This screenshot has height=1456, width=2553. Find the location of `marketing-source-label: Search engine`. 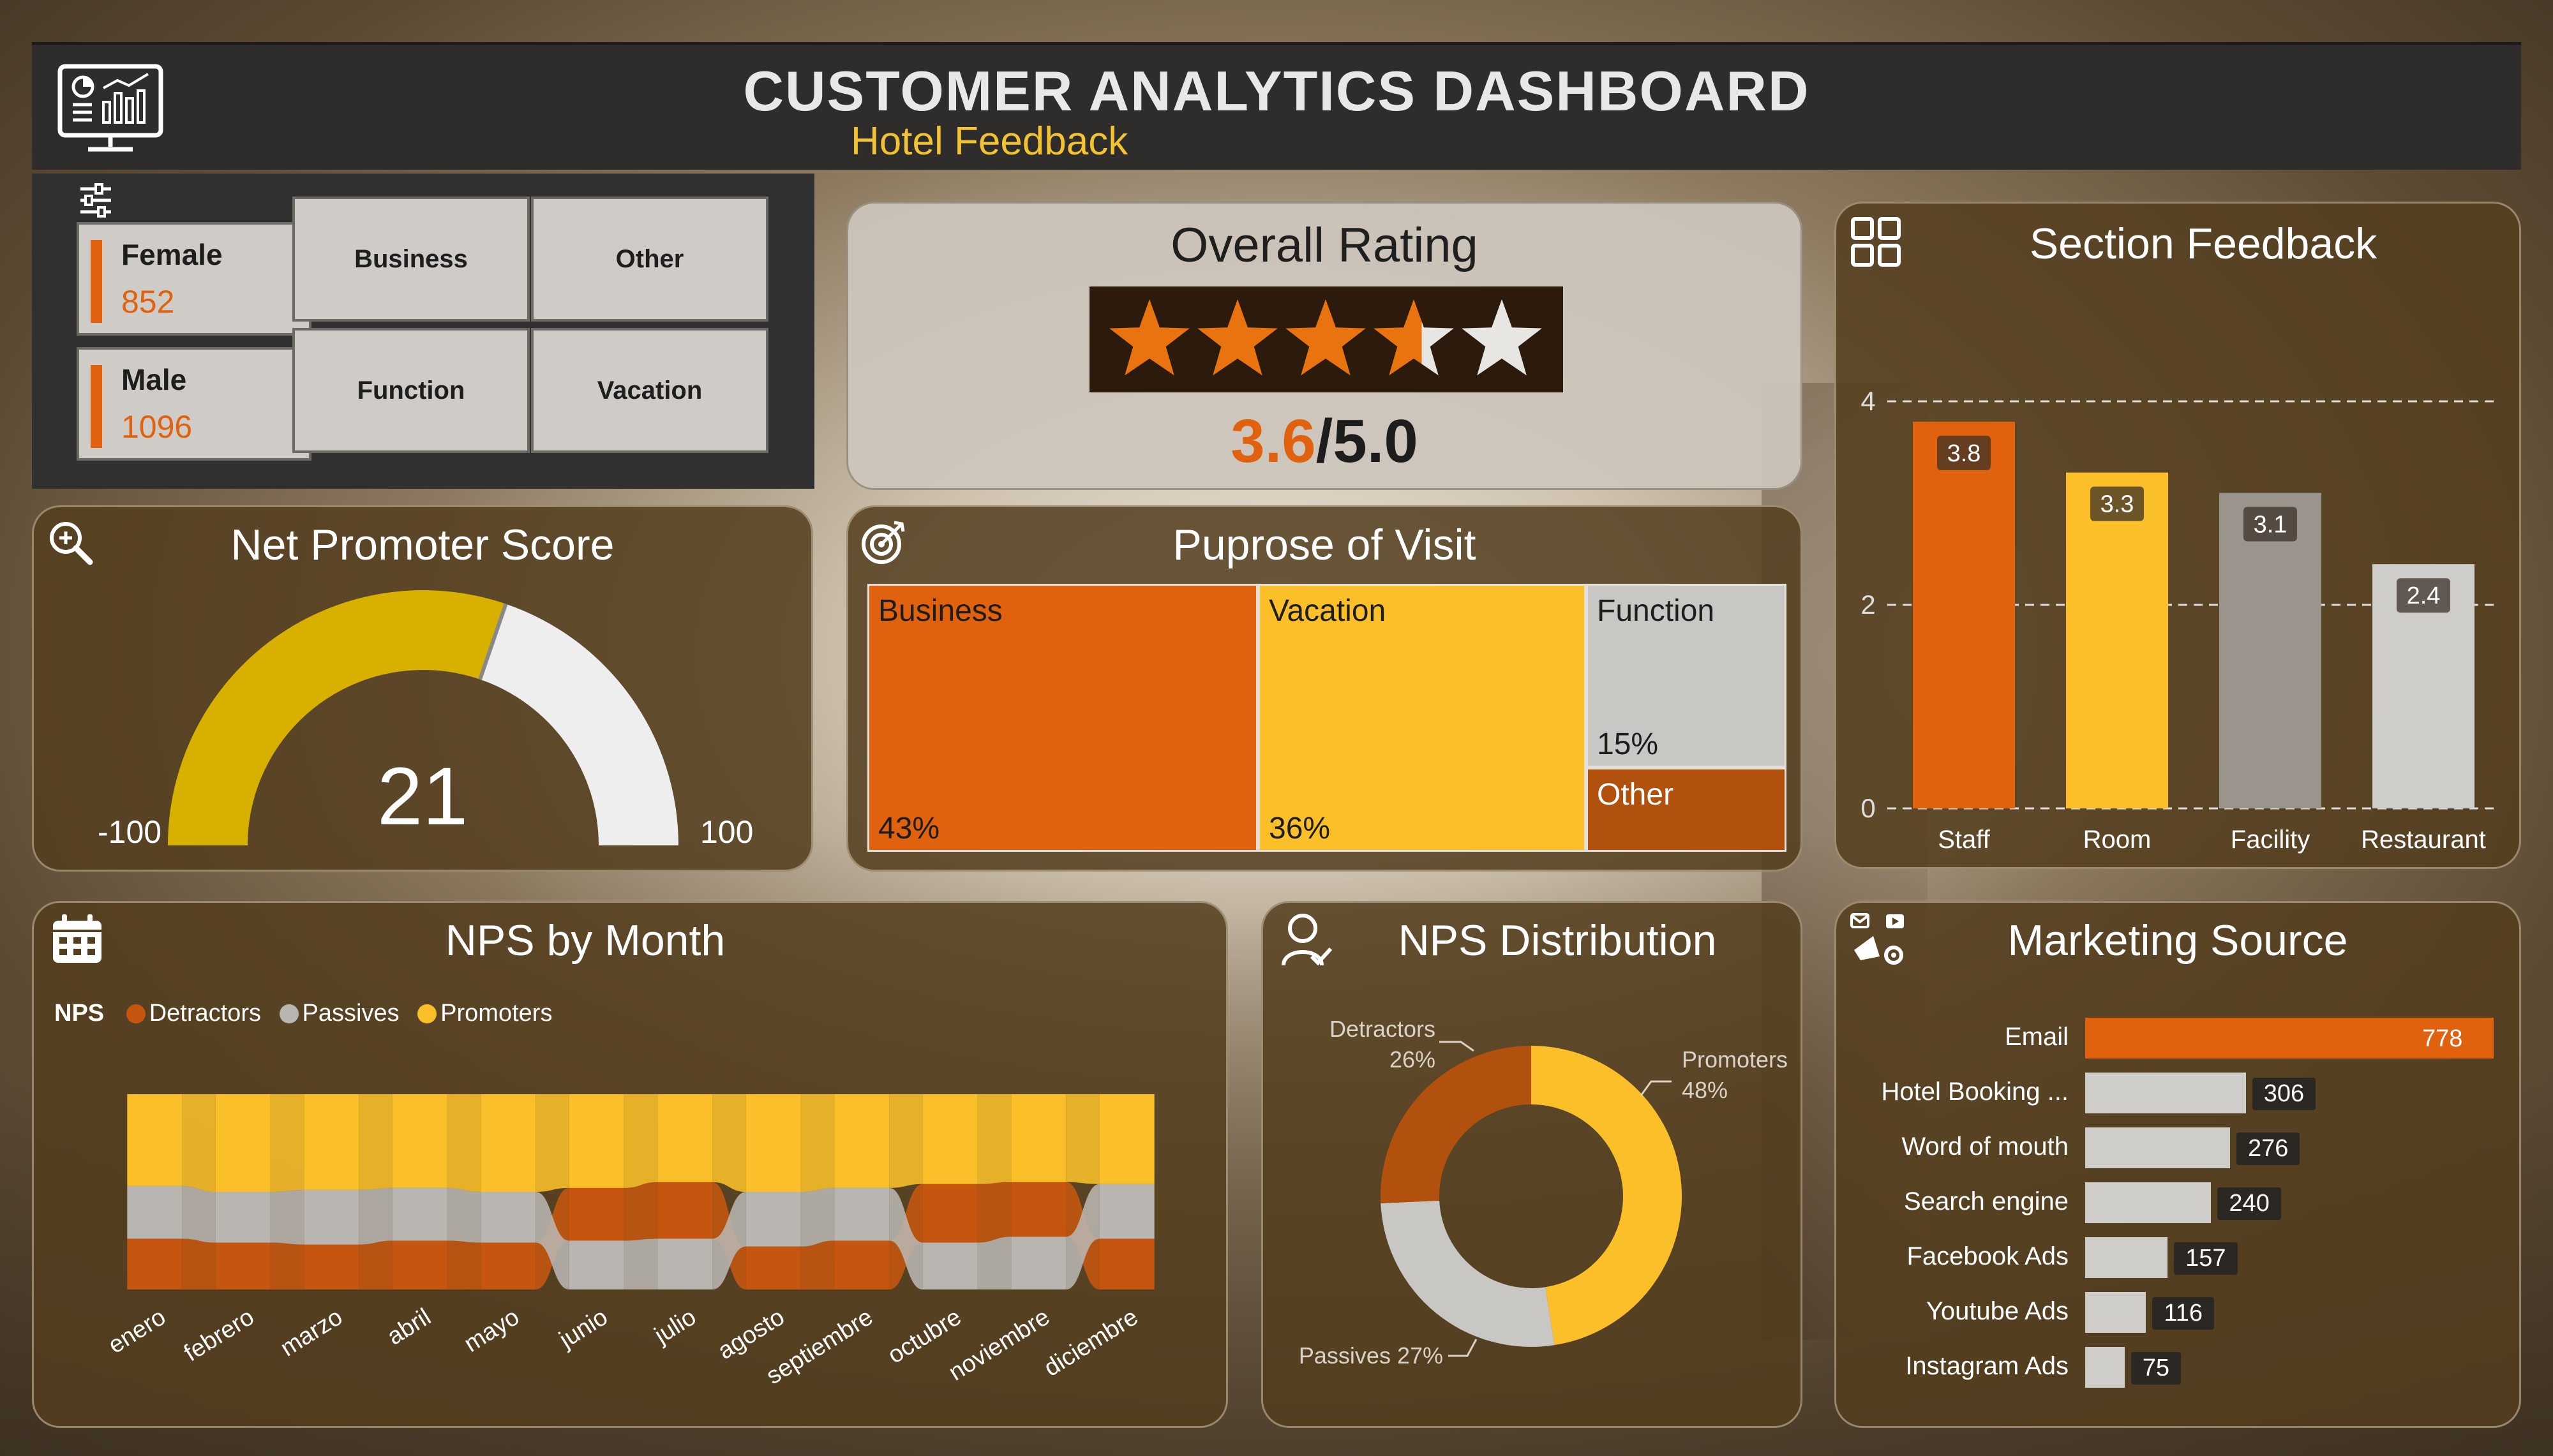

marketing-source-label: Search engine is located at coordinates (1986, 1201).